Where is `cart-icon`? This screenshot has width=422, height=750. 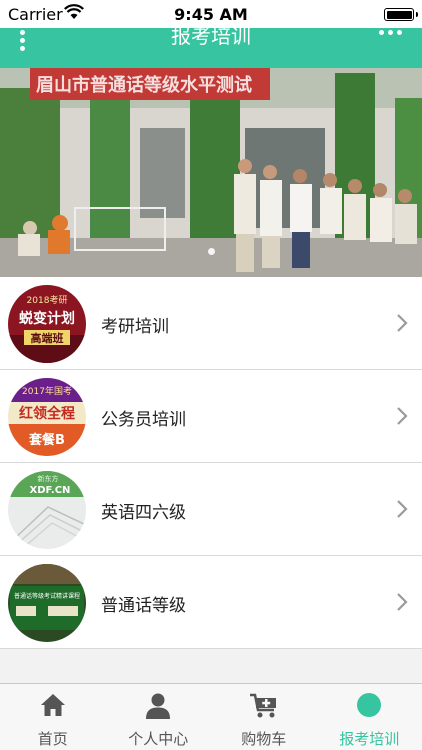
cart-icon is located at coordinates (264, 708).